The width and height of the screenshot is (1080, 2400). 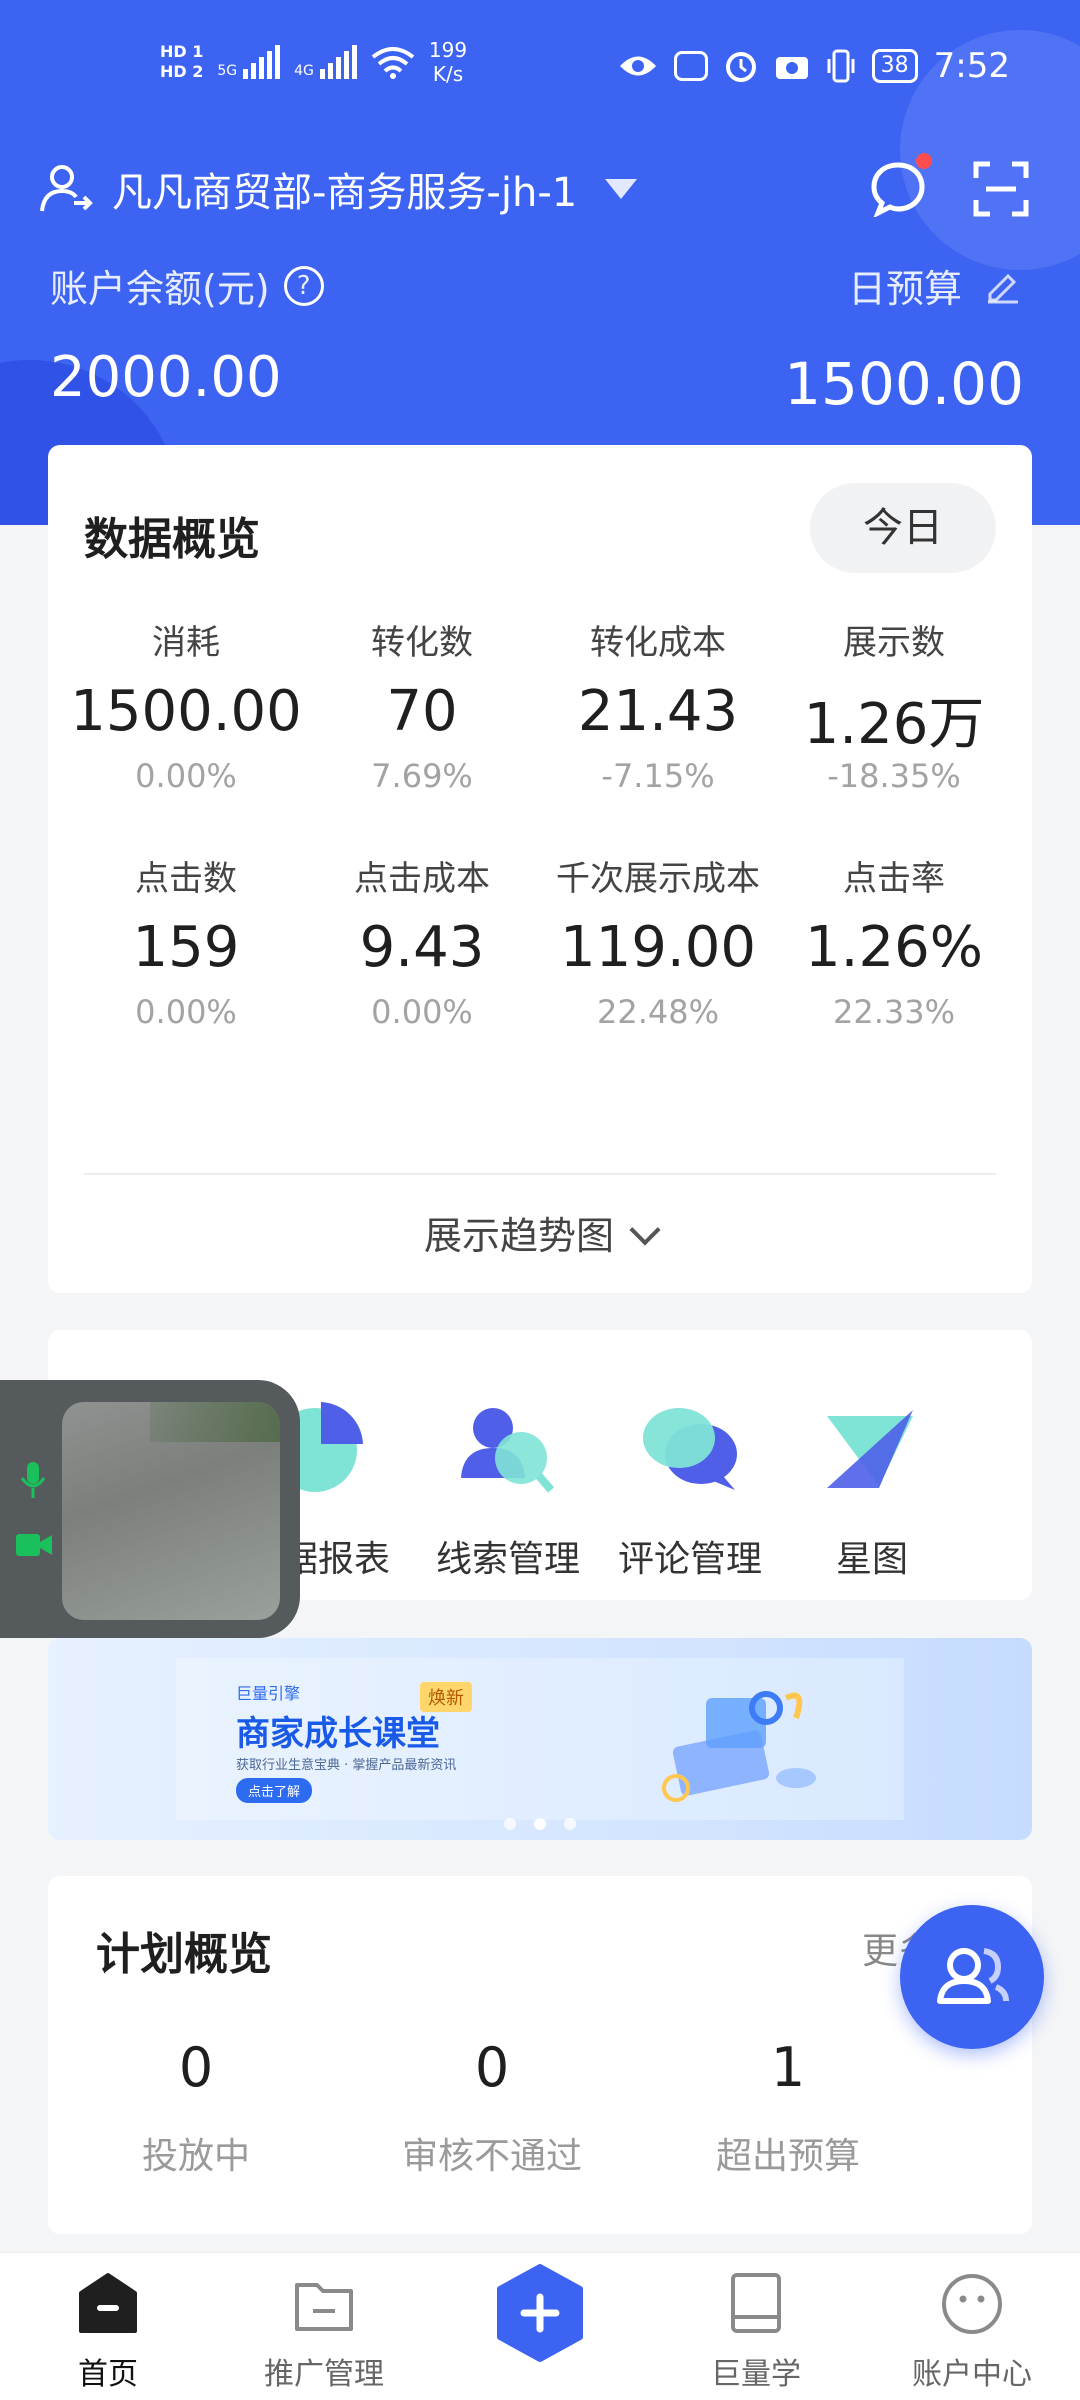 What do you see at coordinates (870, 1449) in the screenshot?
I see `star-map-icon` at bounding box center [870, 1449].